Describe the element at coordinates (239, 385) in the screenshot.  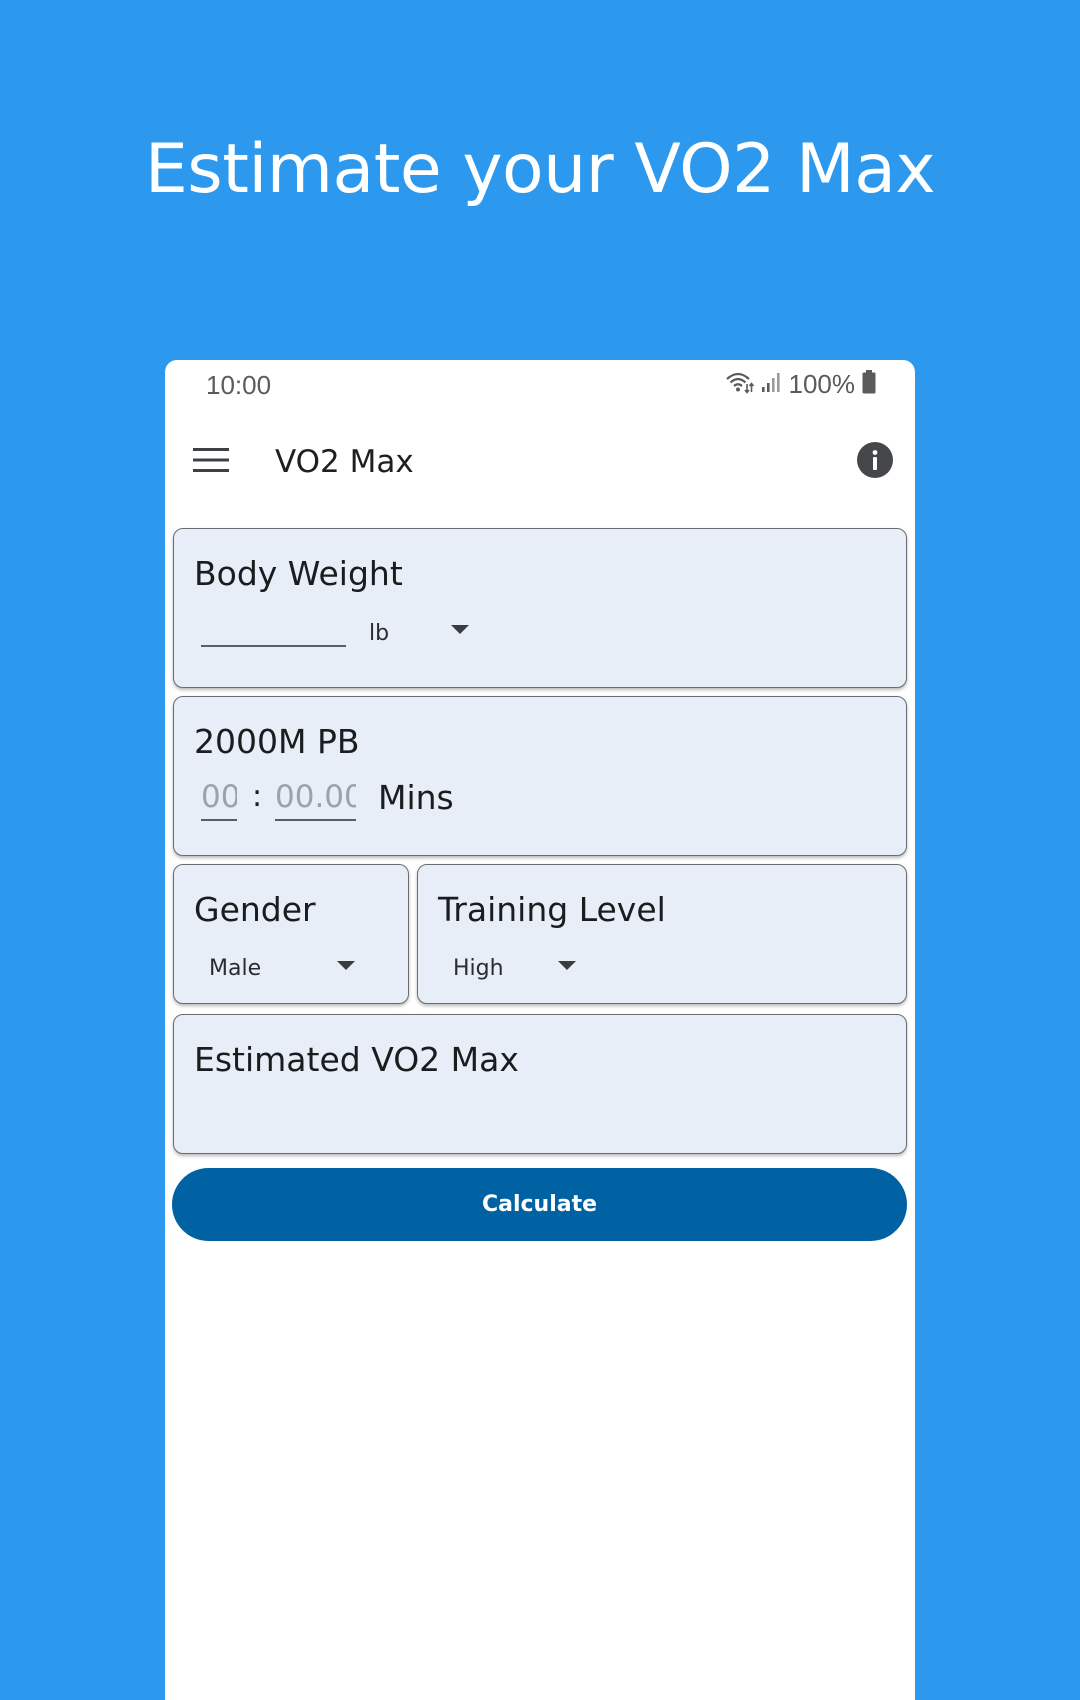
I see `status-time: 10:00` at that location.